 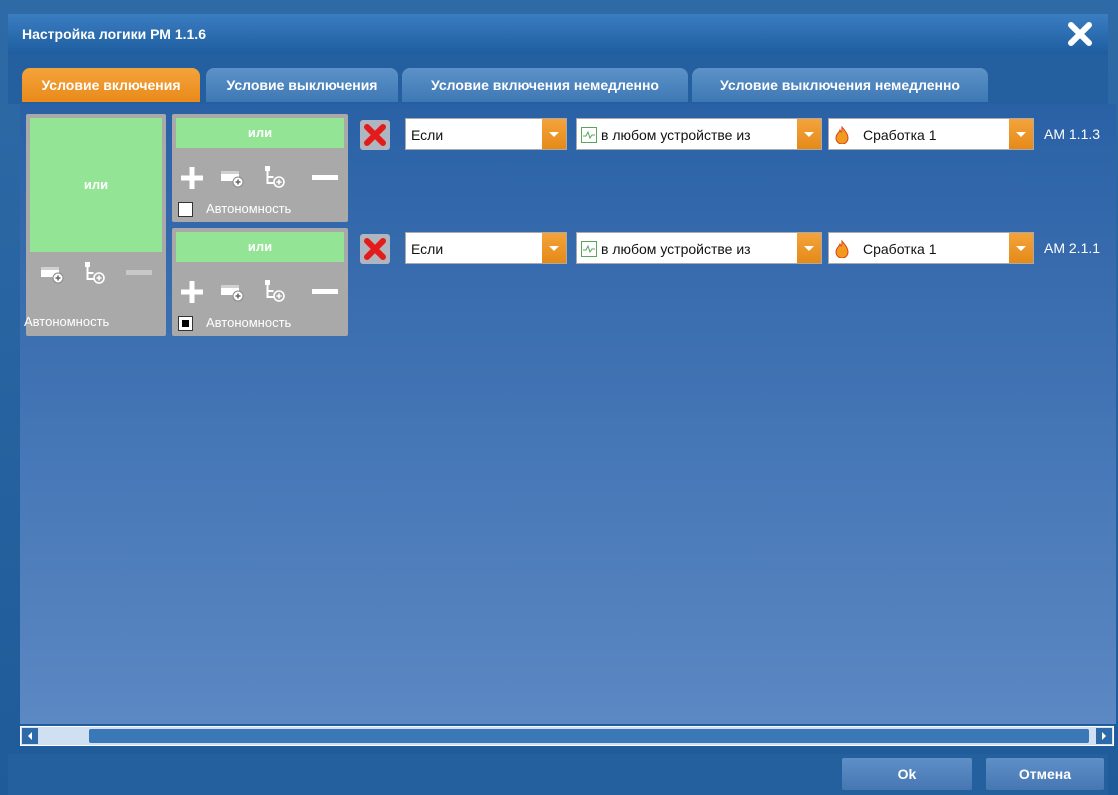 I want to click on inner-or-group-2: или Автономность, so click(x=260, y=282).